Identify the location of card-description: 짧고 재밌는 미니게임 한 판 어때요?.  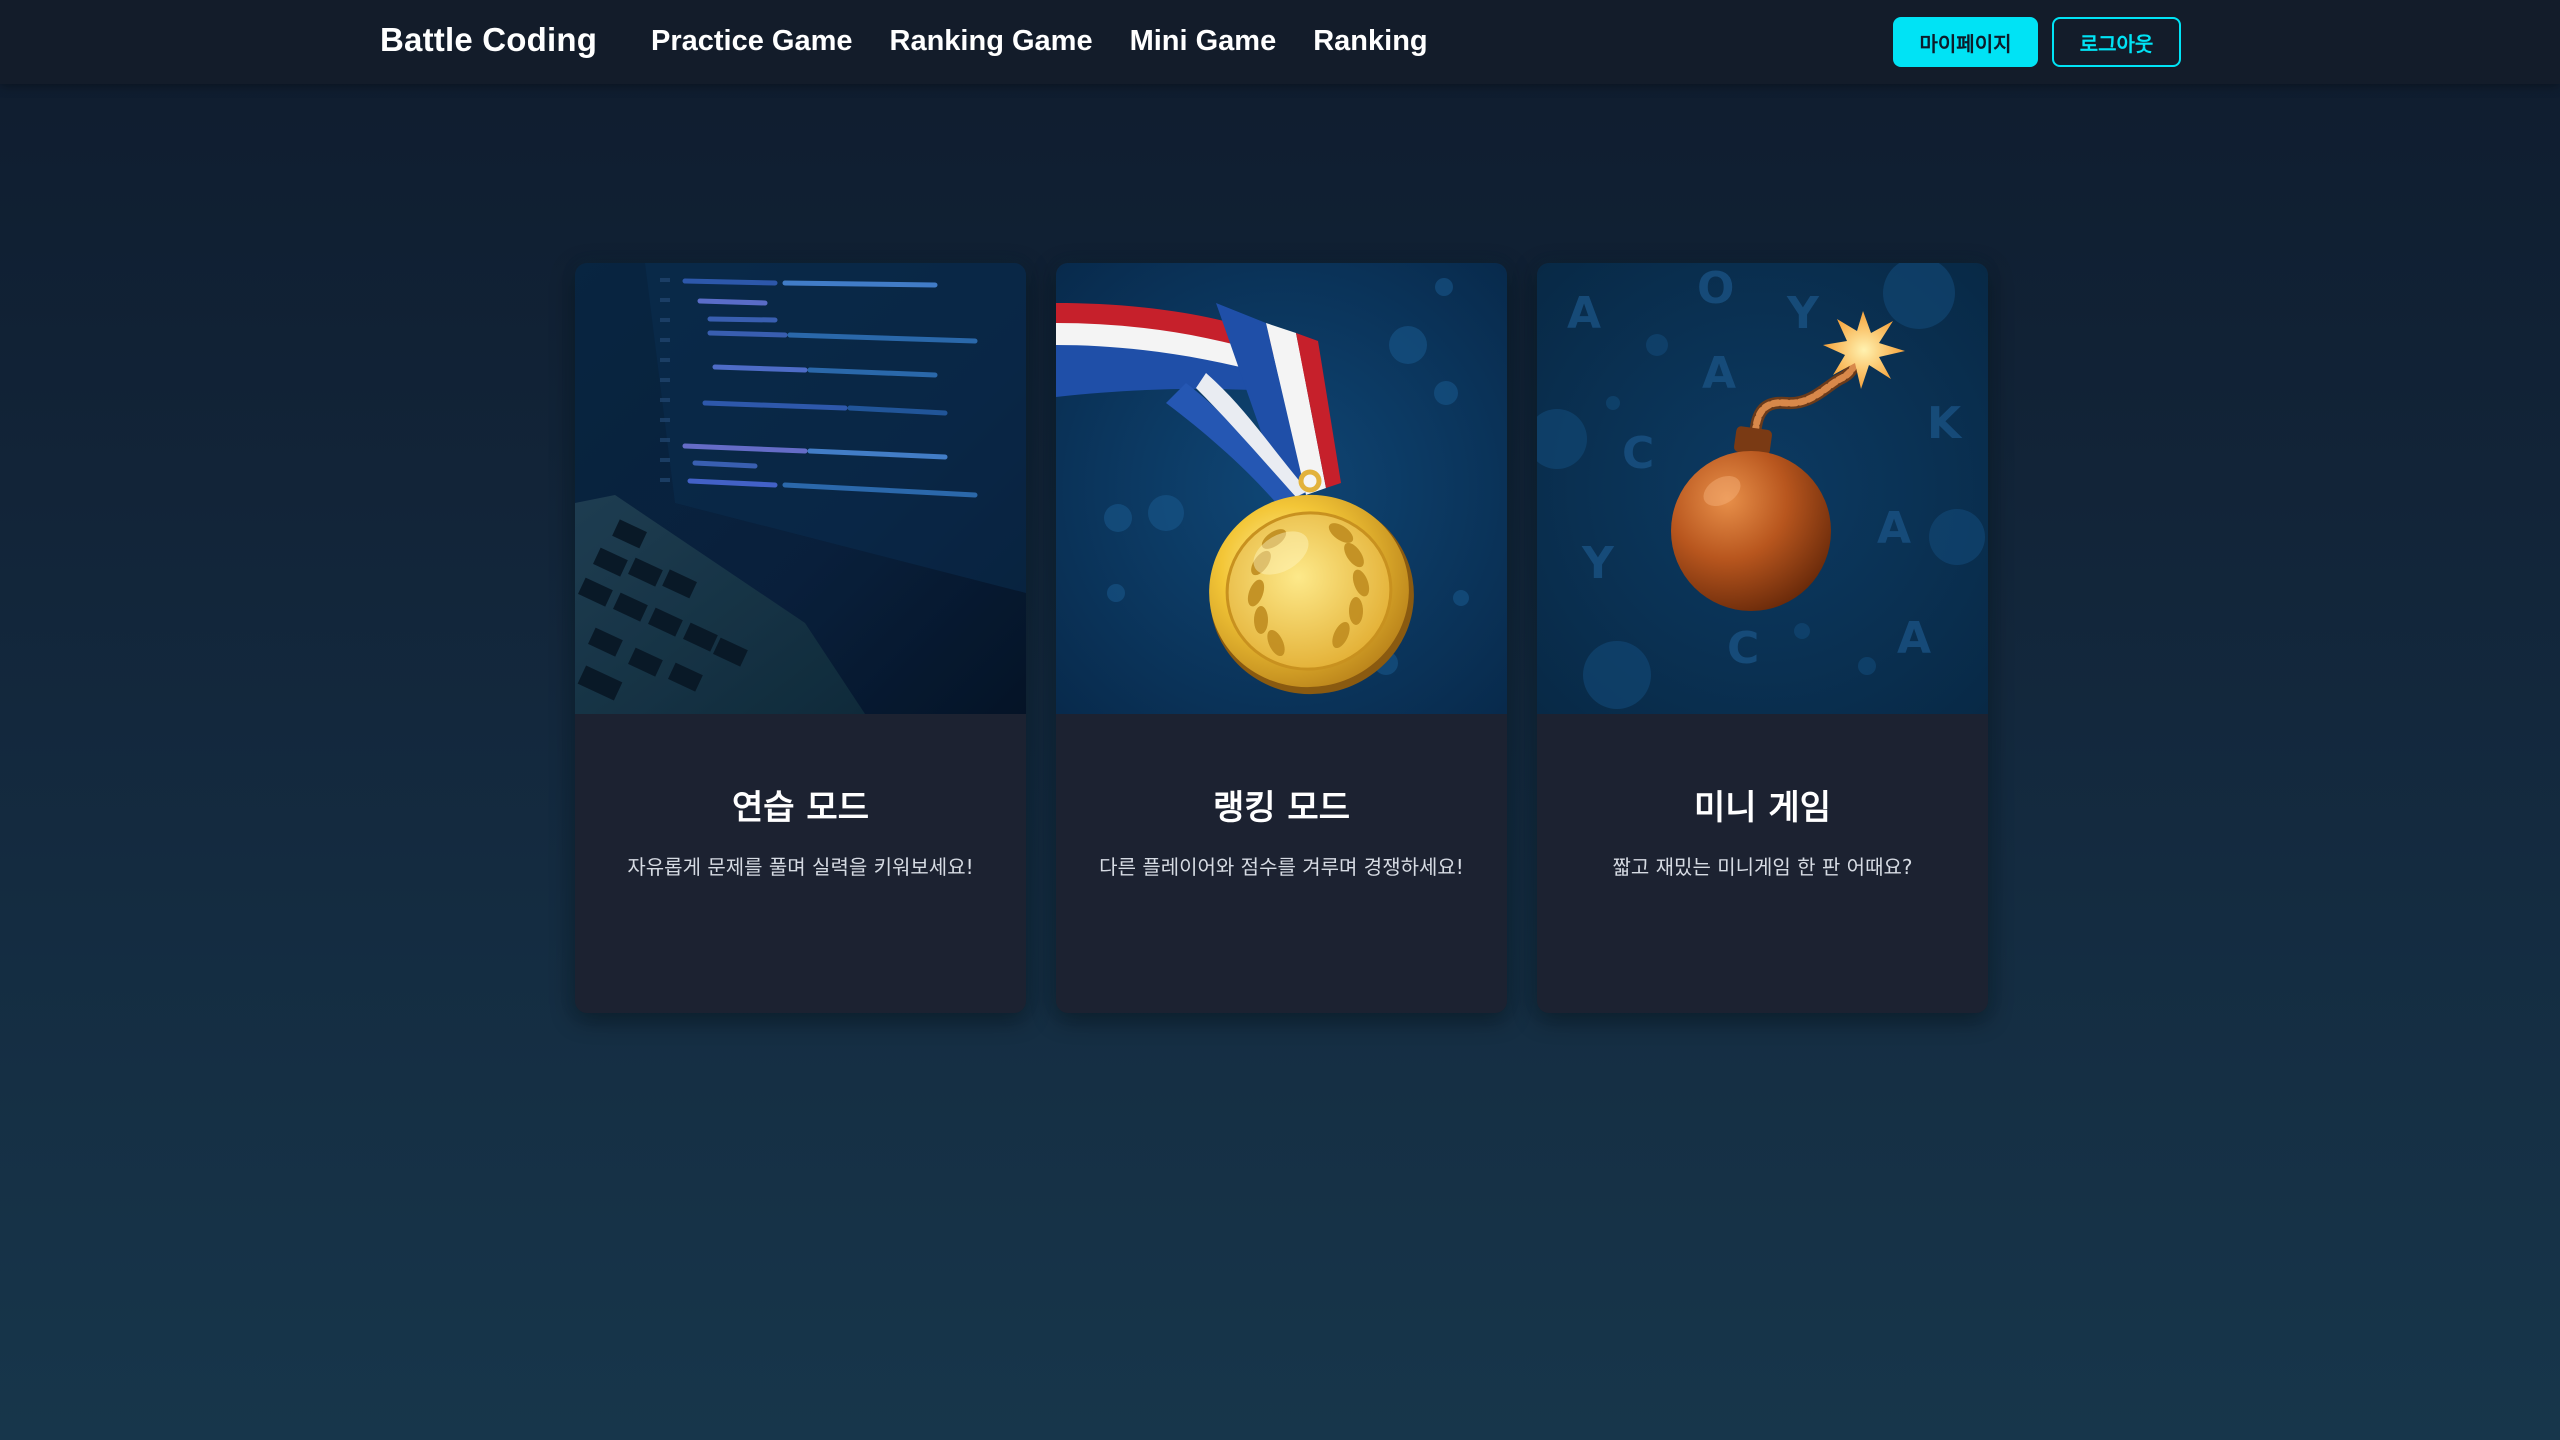
(1762, 867).